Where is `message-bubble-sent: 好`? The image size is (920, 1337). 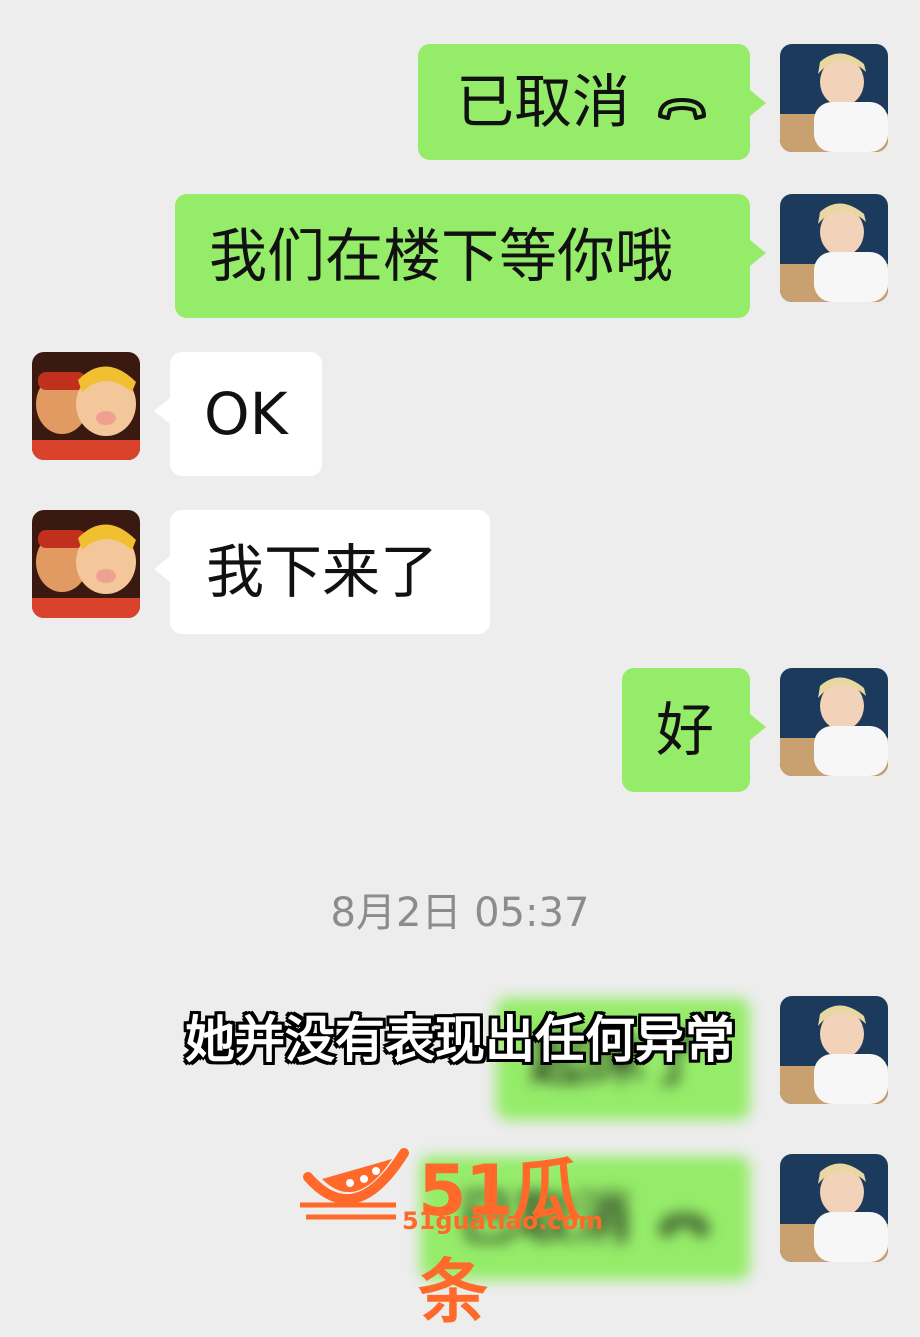 message-bubble-sent: 好 is located at coordinates (686, 730).